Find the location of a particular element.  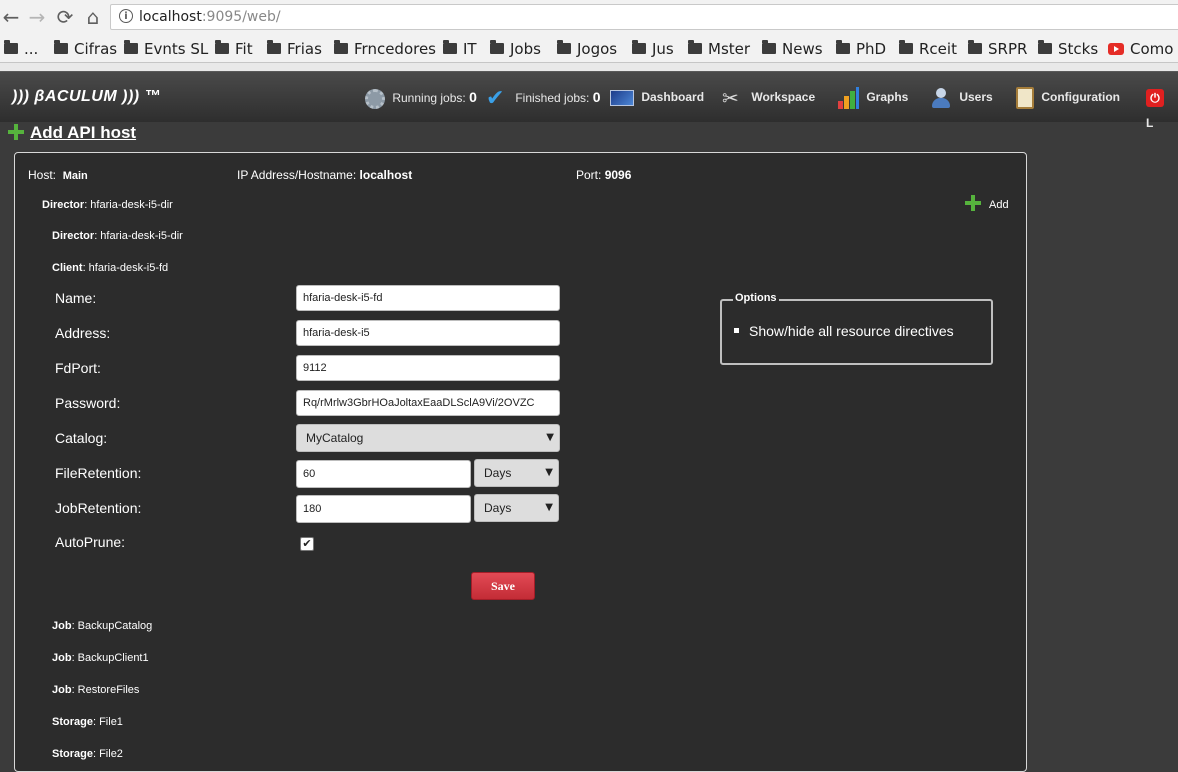

finished-jobs-count: 0 is located at coordinates (596, 97).